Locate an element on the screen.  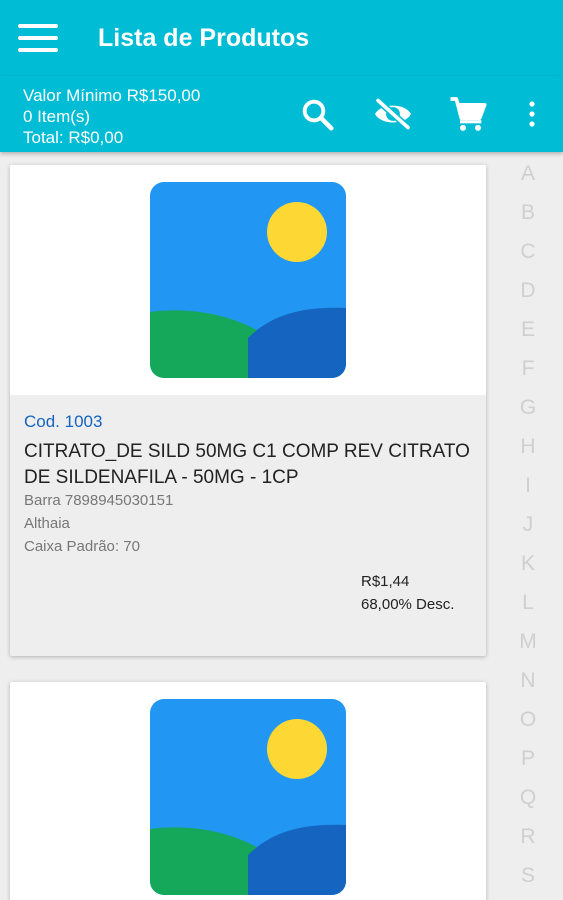
app-bar: Lista de Produtos is located at coordinates (281, 38).